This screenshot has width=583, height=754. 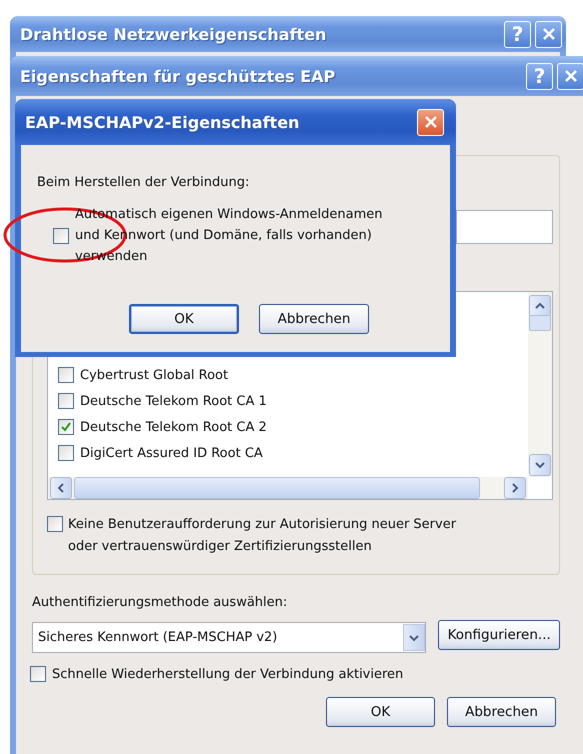 I want to click on chevron-up-icon, so click(x=540, y=306).